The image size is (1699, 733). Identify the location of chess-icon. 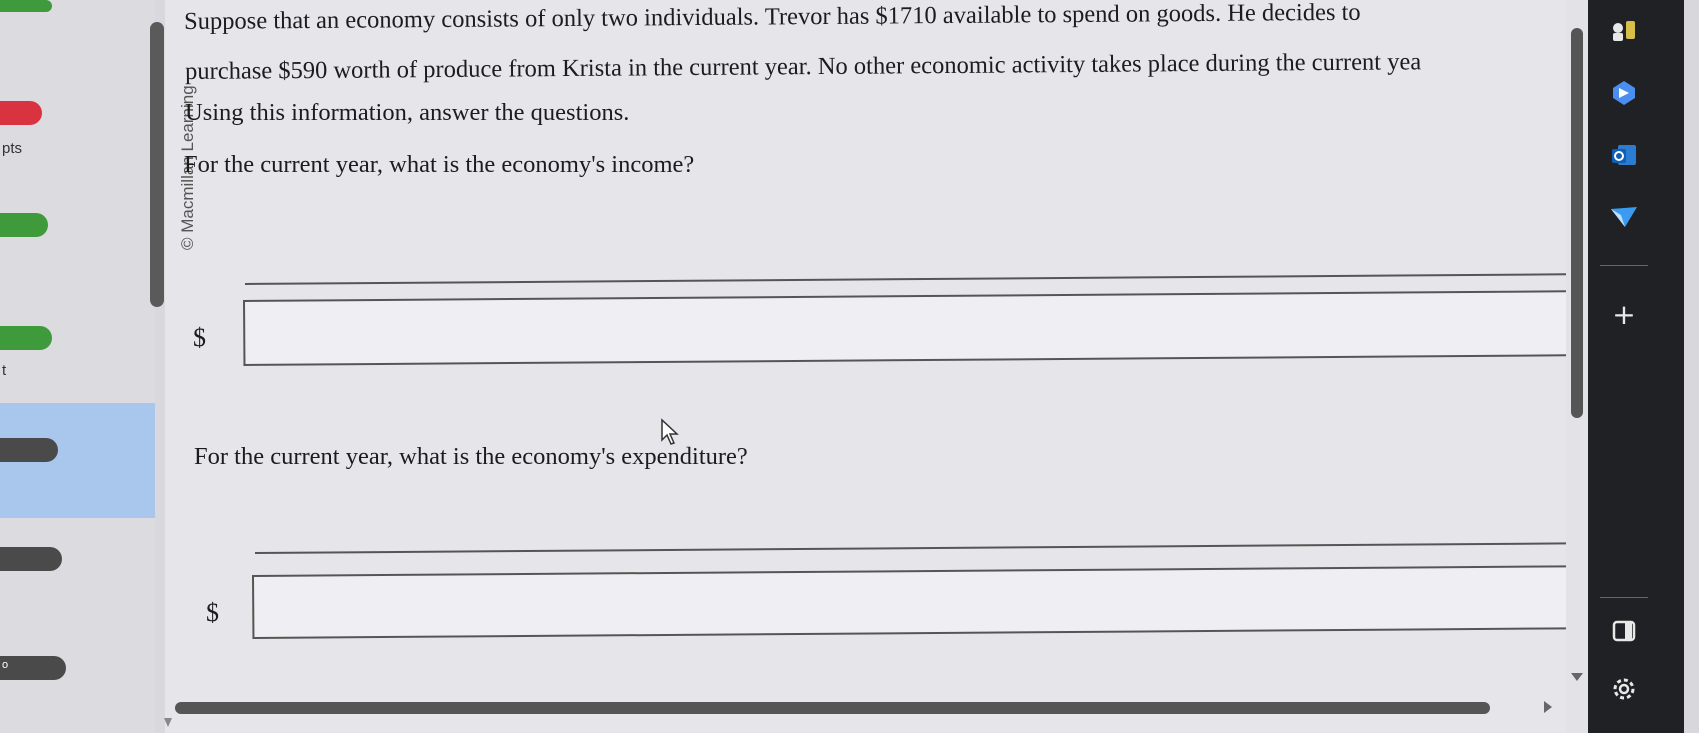
(1624, 31).